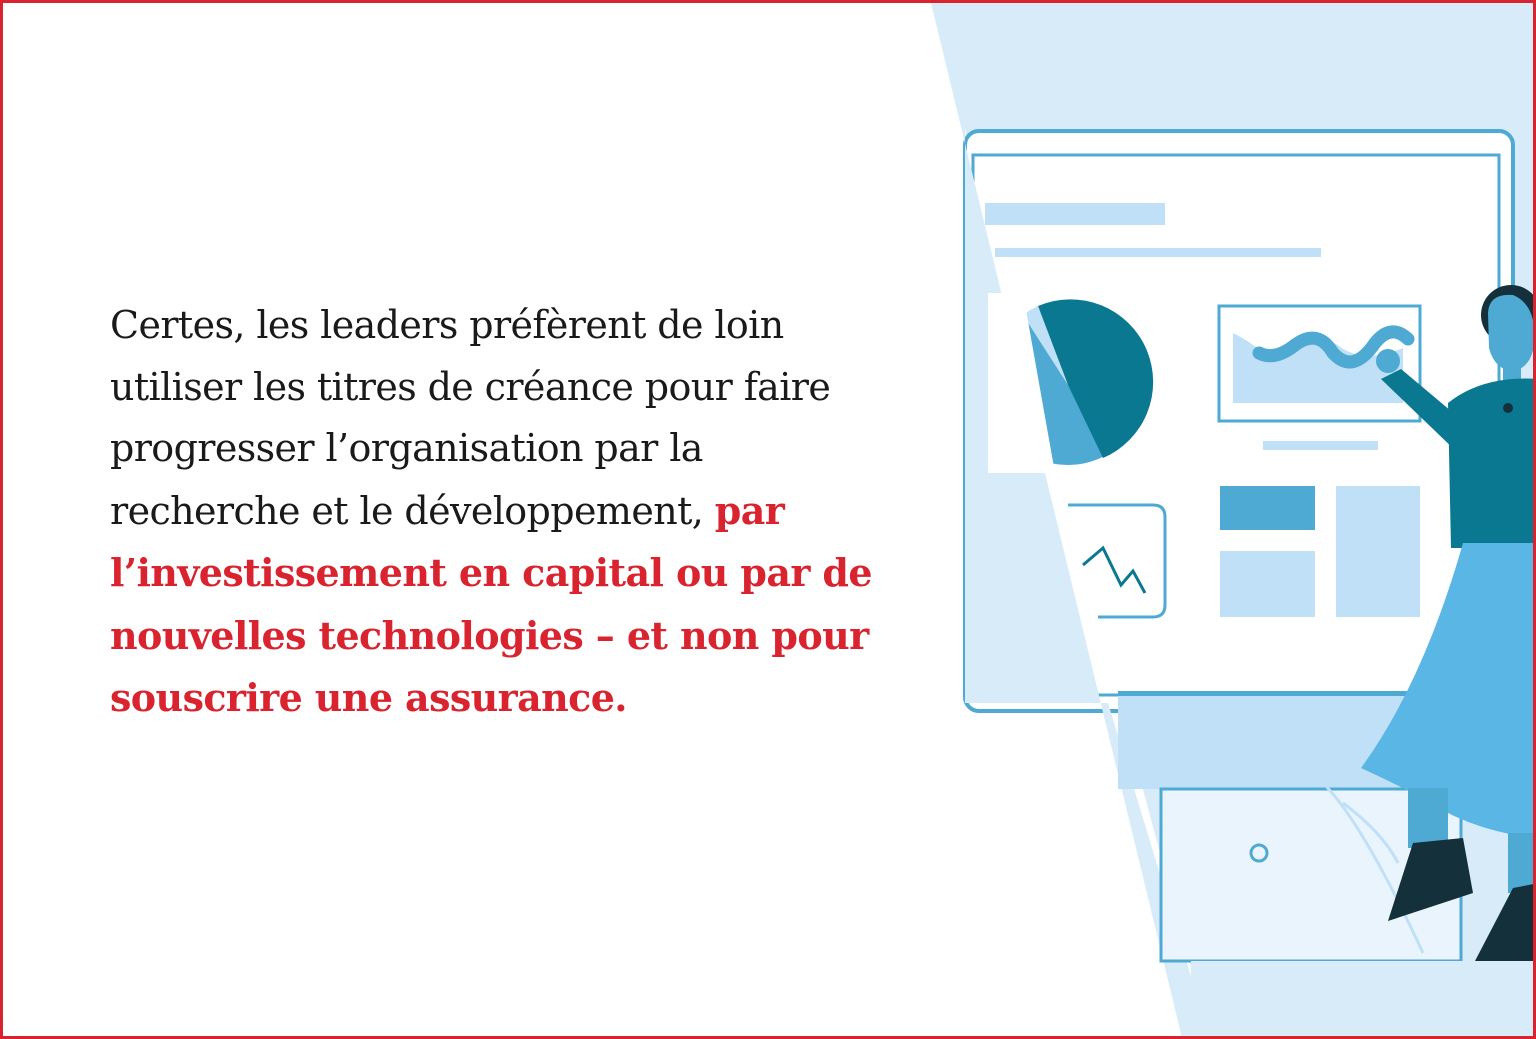 Image resolution: width=1536 pixels, height=1039 pixels. What do you see at coordinates (1320, 445) in the screenshot?
I see `caption-bar` at bounding box center [1320, 445].